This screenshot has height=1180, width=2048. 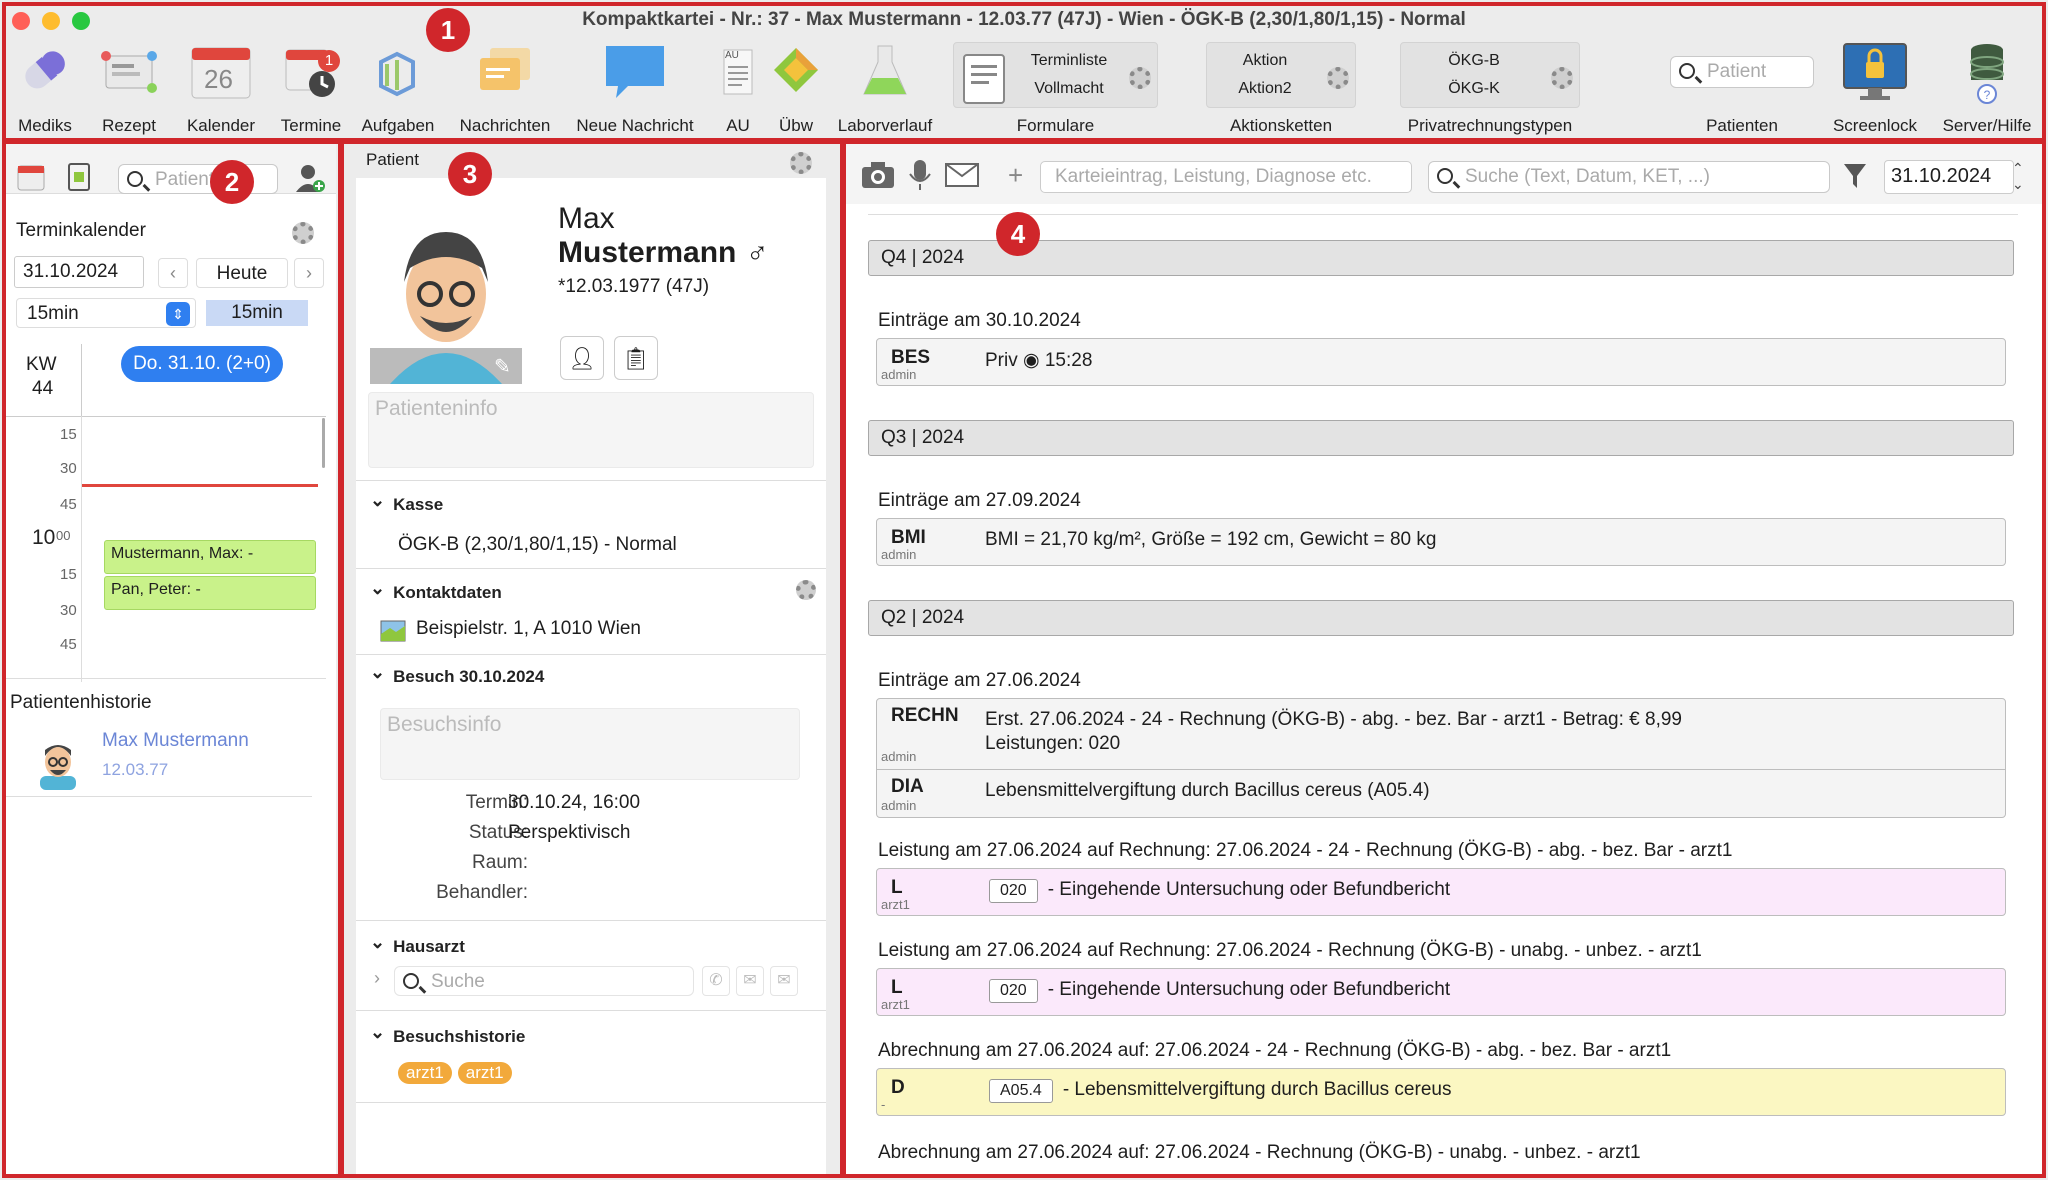 What do you see at coordinates (1742, 125) in the screenshot?
I see `patienten-label: Patienten` at bounding box center [1742, 125].